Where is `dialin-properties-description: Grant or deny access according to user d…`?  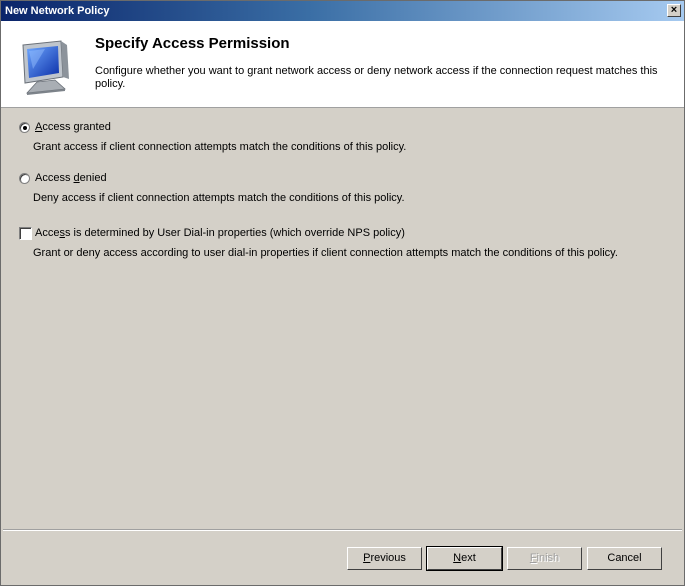
dialin-properties-description: Grant or deny access according to user d… is located at coordinates (325, 253).